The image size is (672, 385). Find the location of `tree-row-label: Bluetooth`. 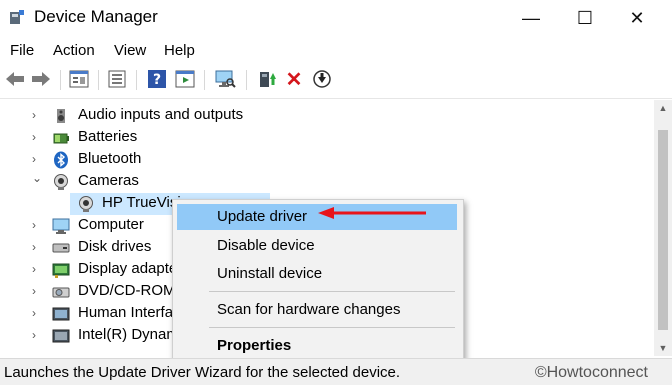

tree-row-label: Bluetooth is located at coordinates (110, 158).